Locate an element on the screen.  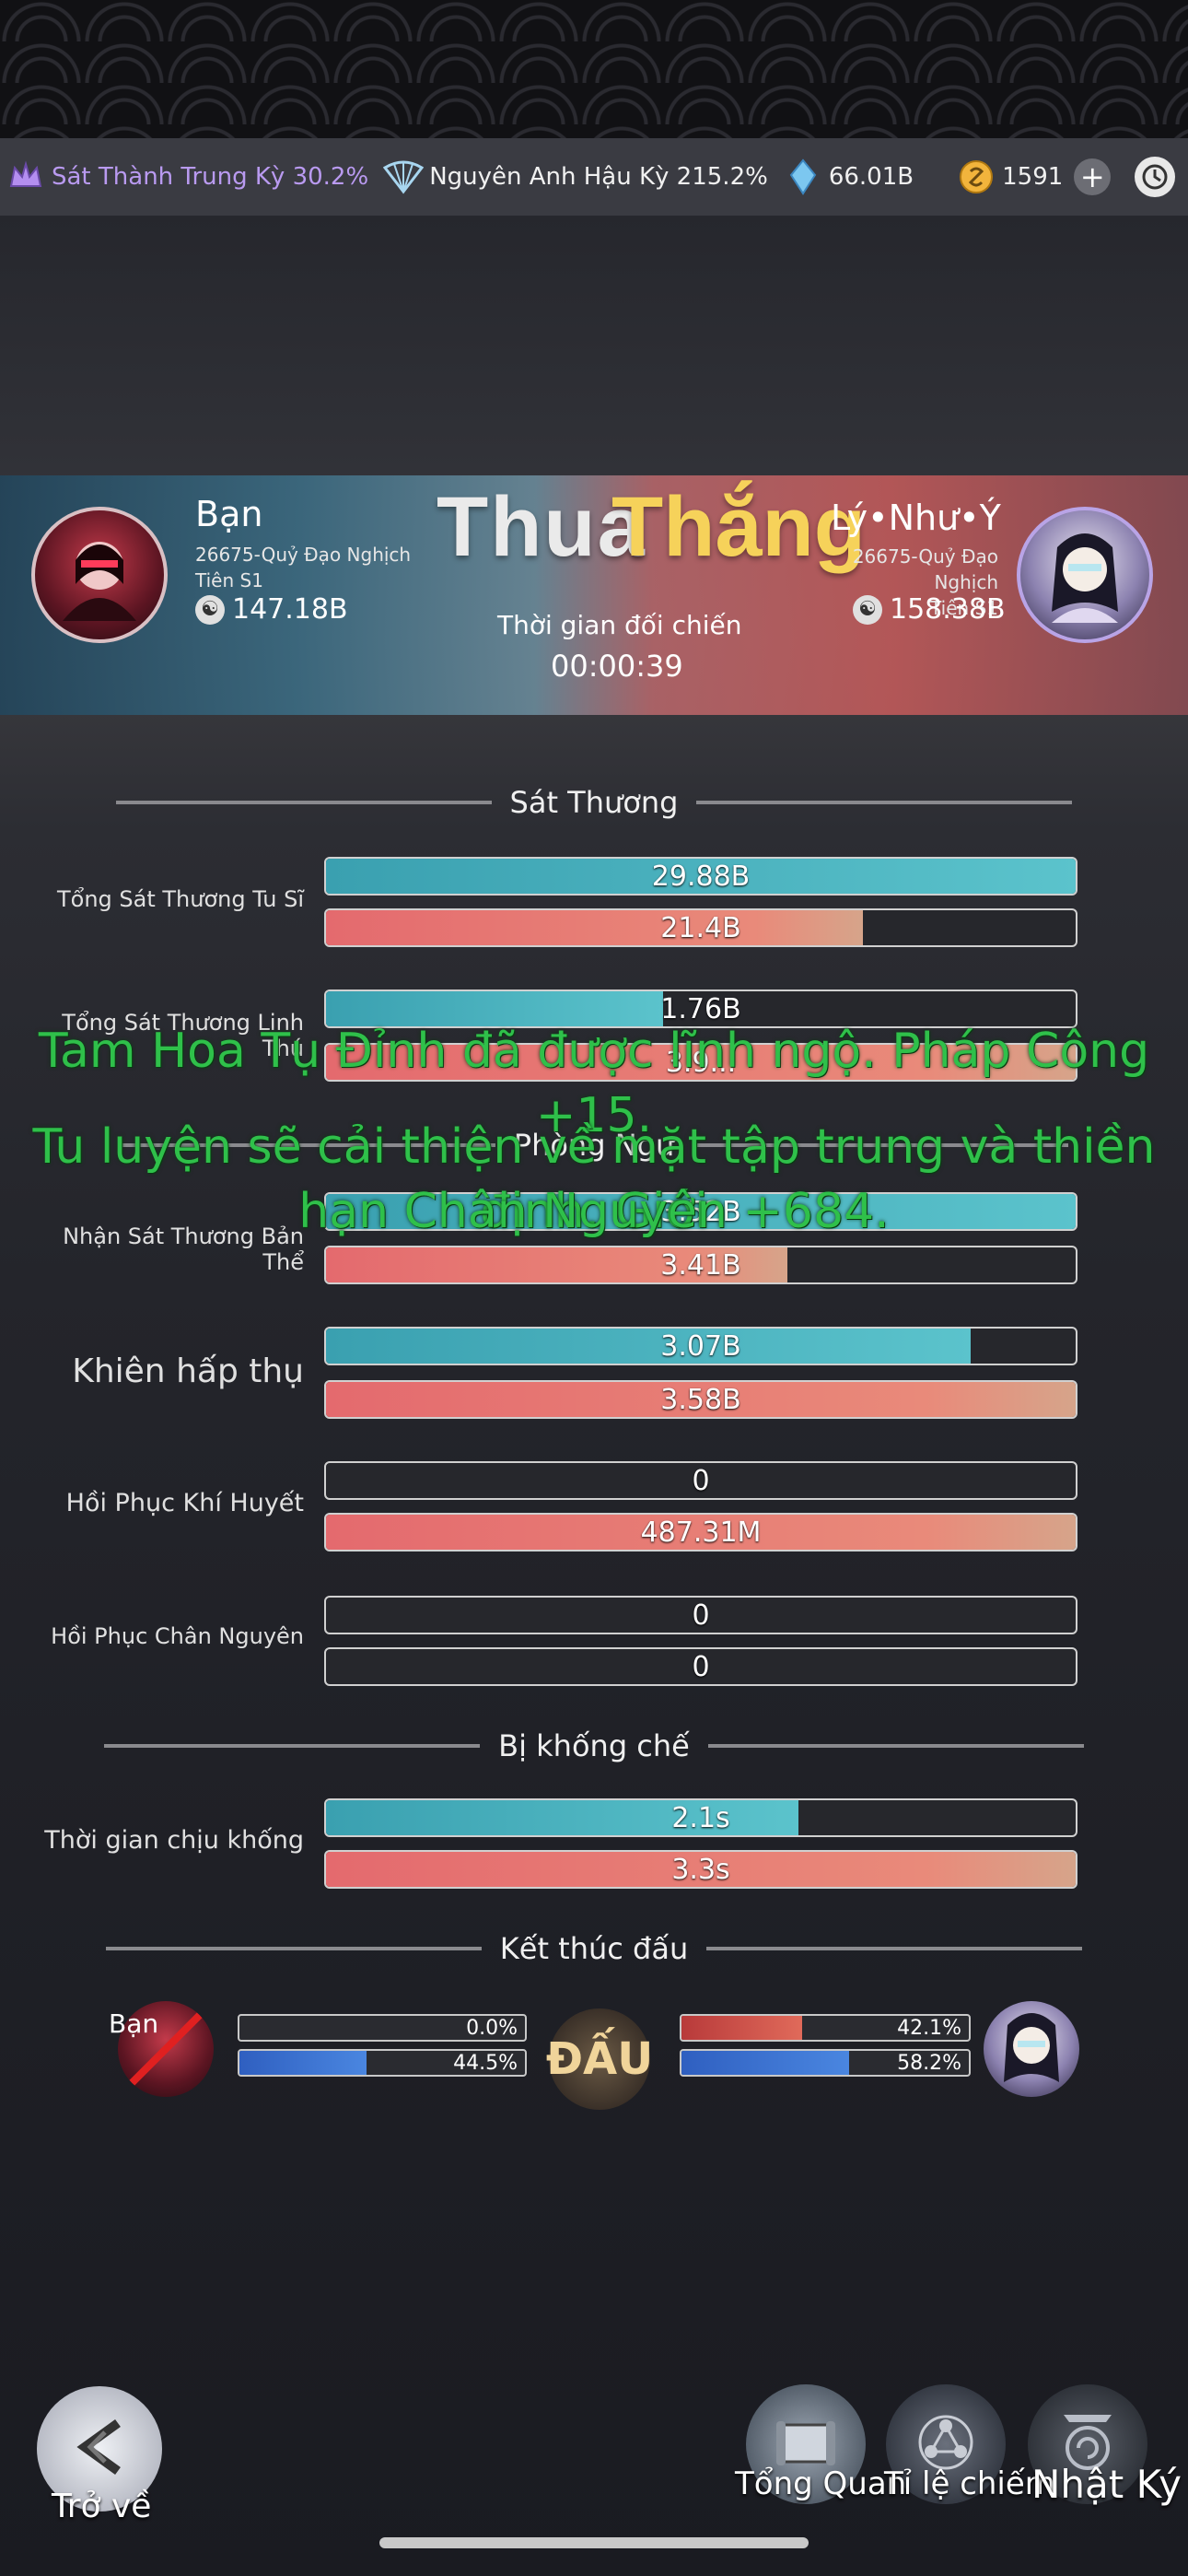
stat-bar-opponent: 487.31M is located at coordinates (700, 1532).